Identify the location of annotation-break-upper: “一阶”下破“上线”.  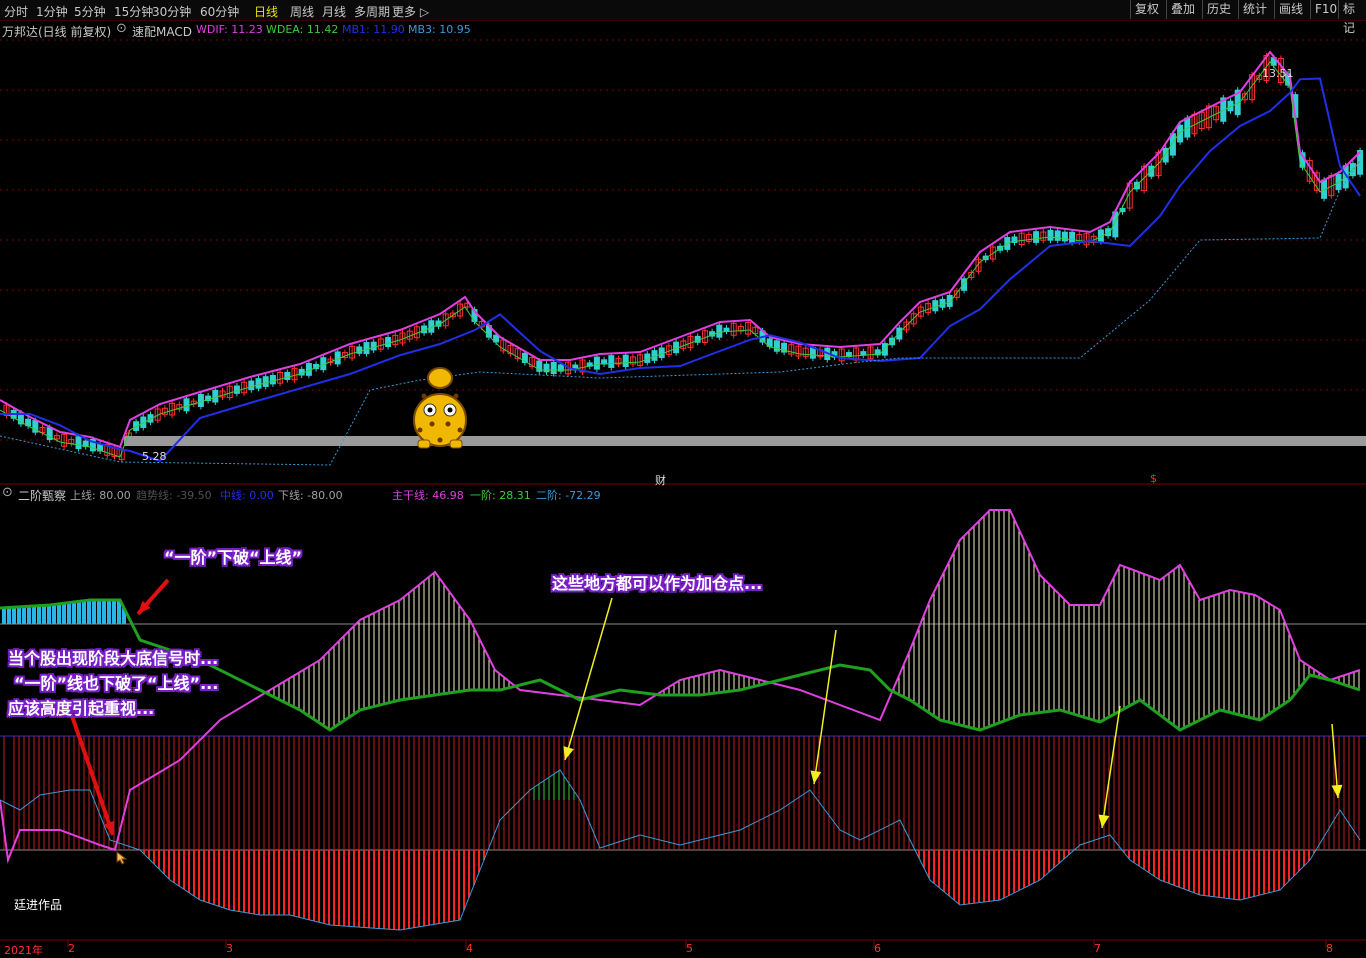
(233, 557).